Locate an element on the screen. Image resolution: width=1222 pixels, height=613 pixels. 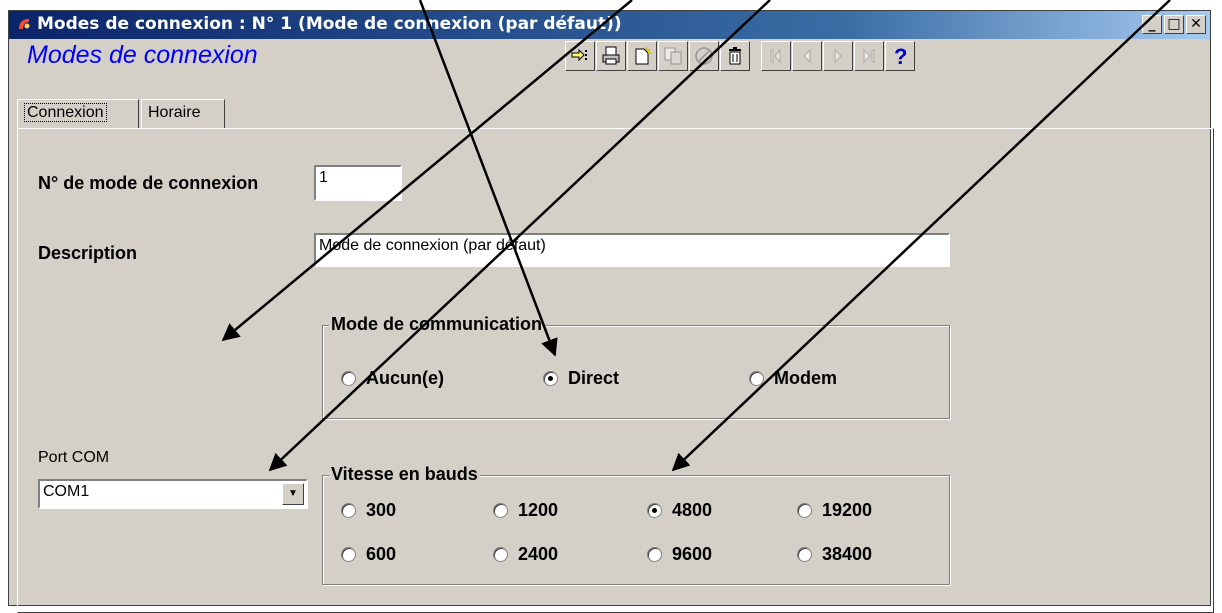
baud-4800-label: 4800 is located at coordinates (692, 510).